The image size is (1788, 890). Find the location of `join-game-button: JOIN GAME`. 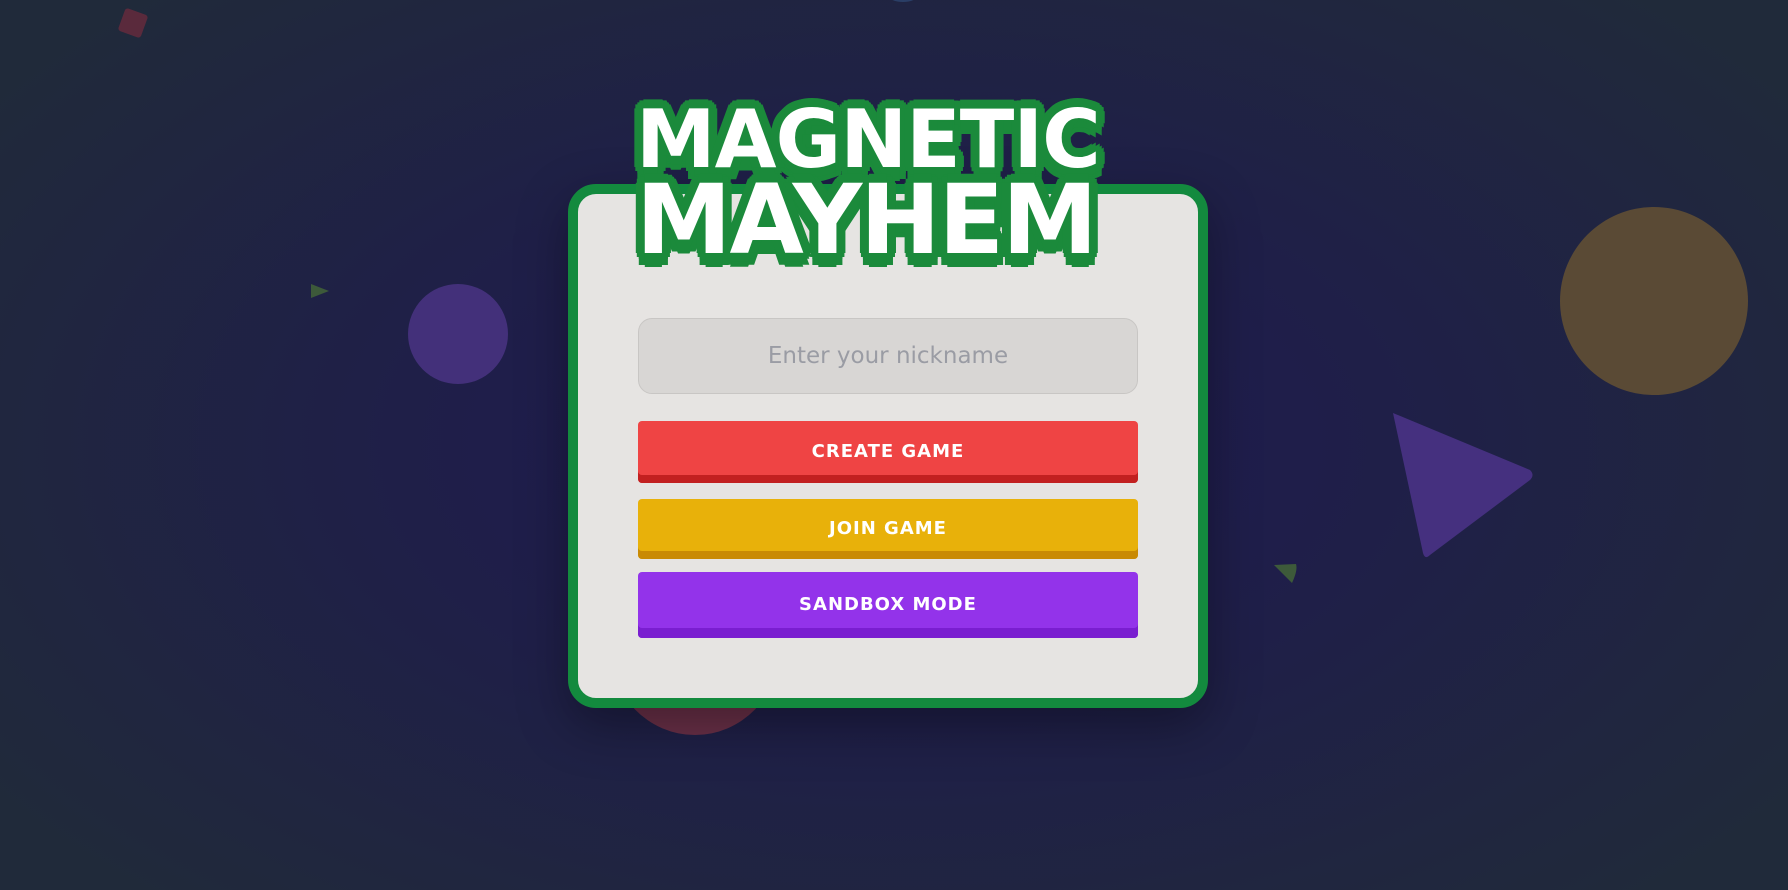

join-game-button: JOIN GAME is located at coordinates (888, 529).